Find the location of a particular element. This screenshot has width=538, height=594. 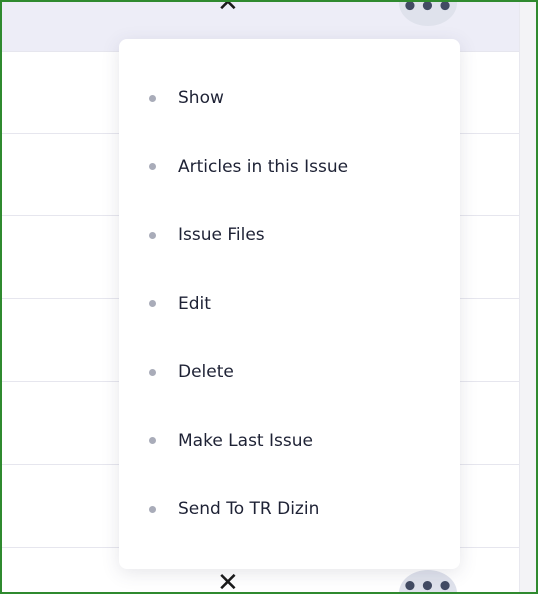

menu-item-send-to-tr-dizin: Send To TR Dizin is located at coordinates (289, 514).